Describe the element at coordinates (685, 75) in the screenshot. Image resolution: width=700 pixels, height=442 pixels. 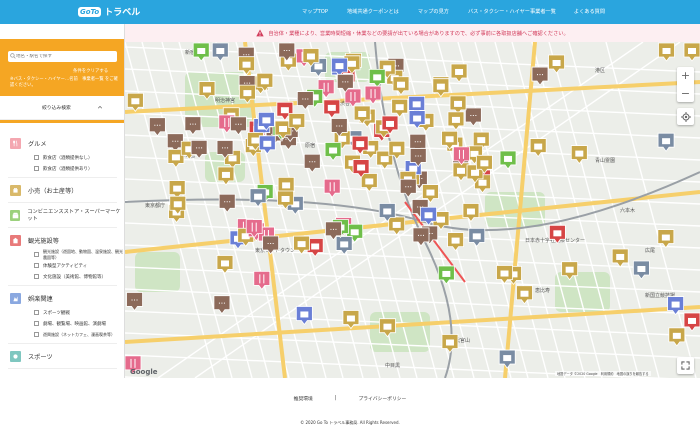
I see `zoom-in-button: +` at that location.